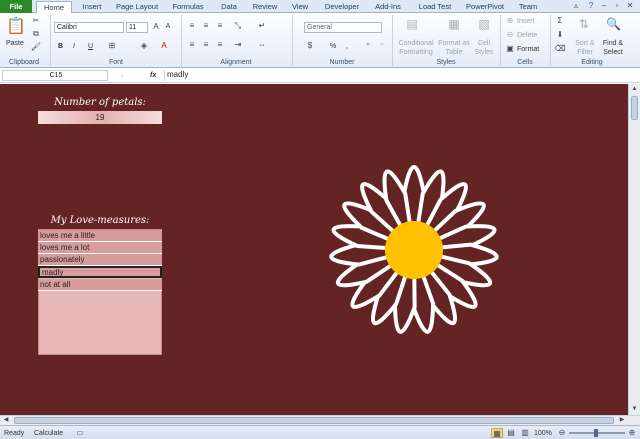  I want to click on fill-color-icon: ◈, so click(144, 46).